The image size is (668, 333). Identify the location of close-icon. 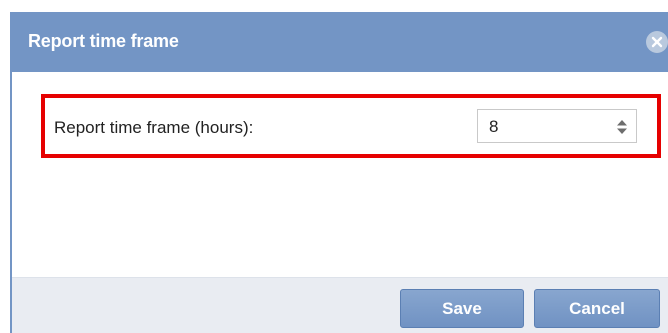
(657, 42).